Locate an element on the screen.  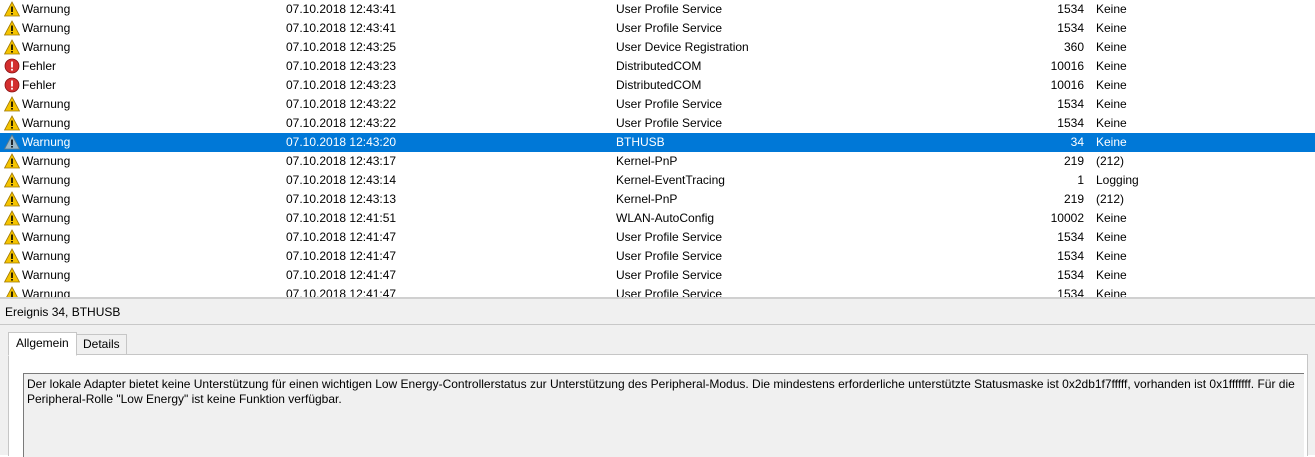
source-cell: BTHUSB is located at coordinates (640, 142).